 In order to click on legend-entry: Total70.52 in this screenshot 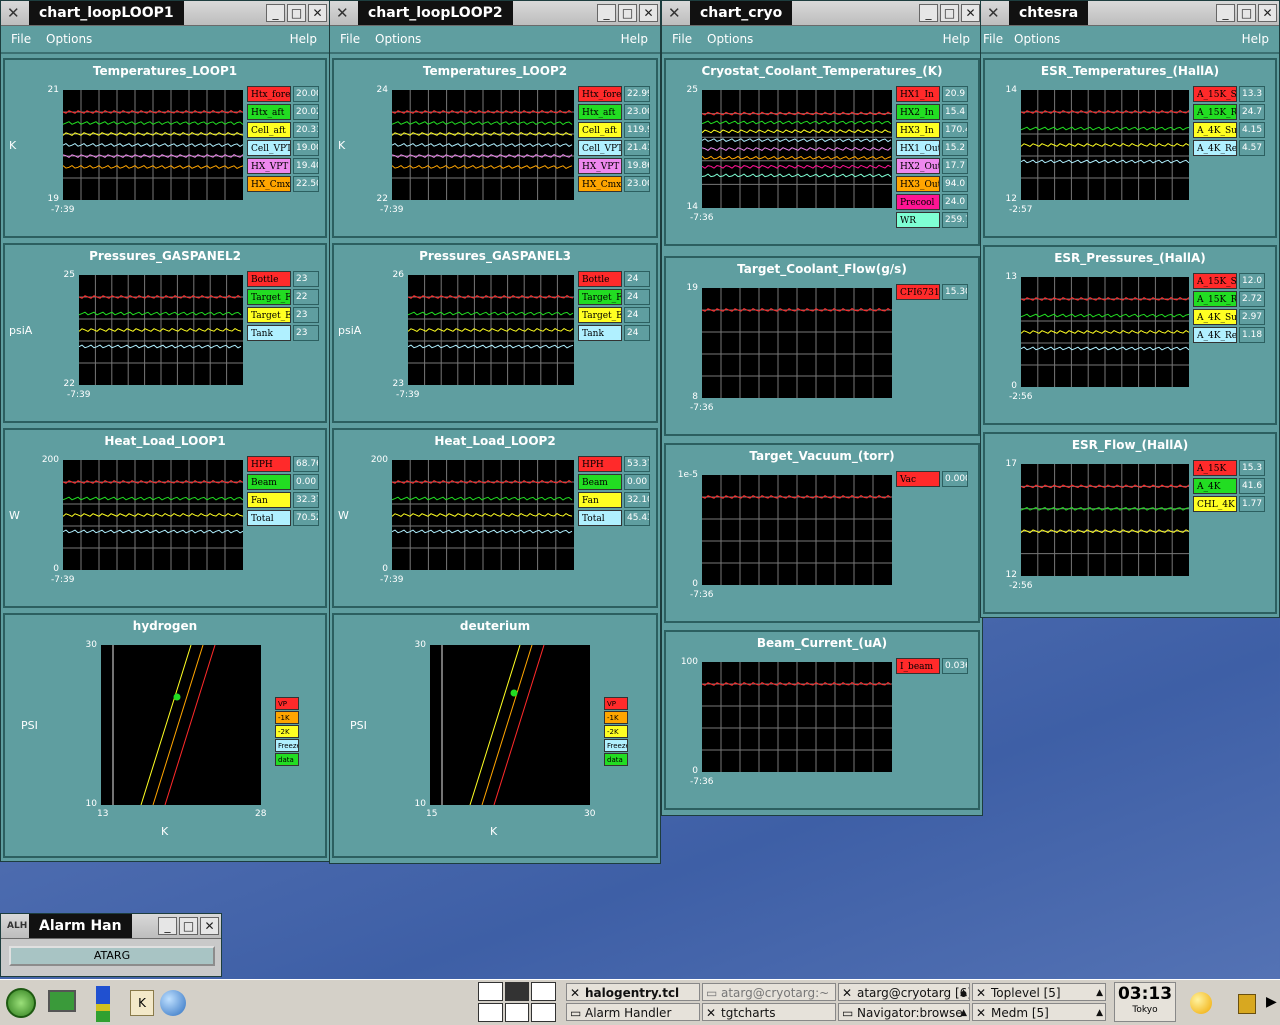, I will do `click(283, 518)`.